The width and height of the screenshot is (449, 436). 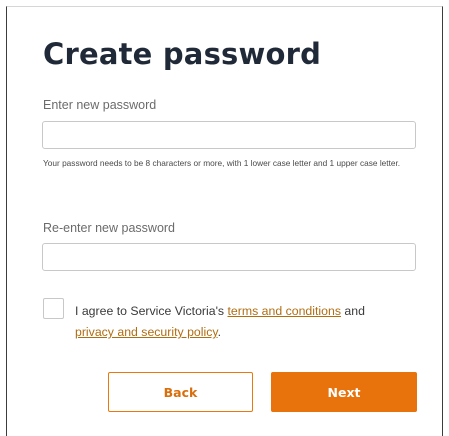 What do you see at coordinates (352, 311) in the screenshot?
I see `agreement-middle: and` at bounding box center [352, 311].